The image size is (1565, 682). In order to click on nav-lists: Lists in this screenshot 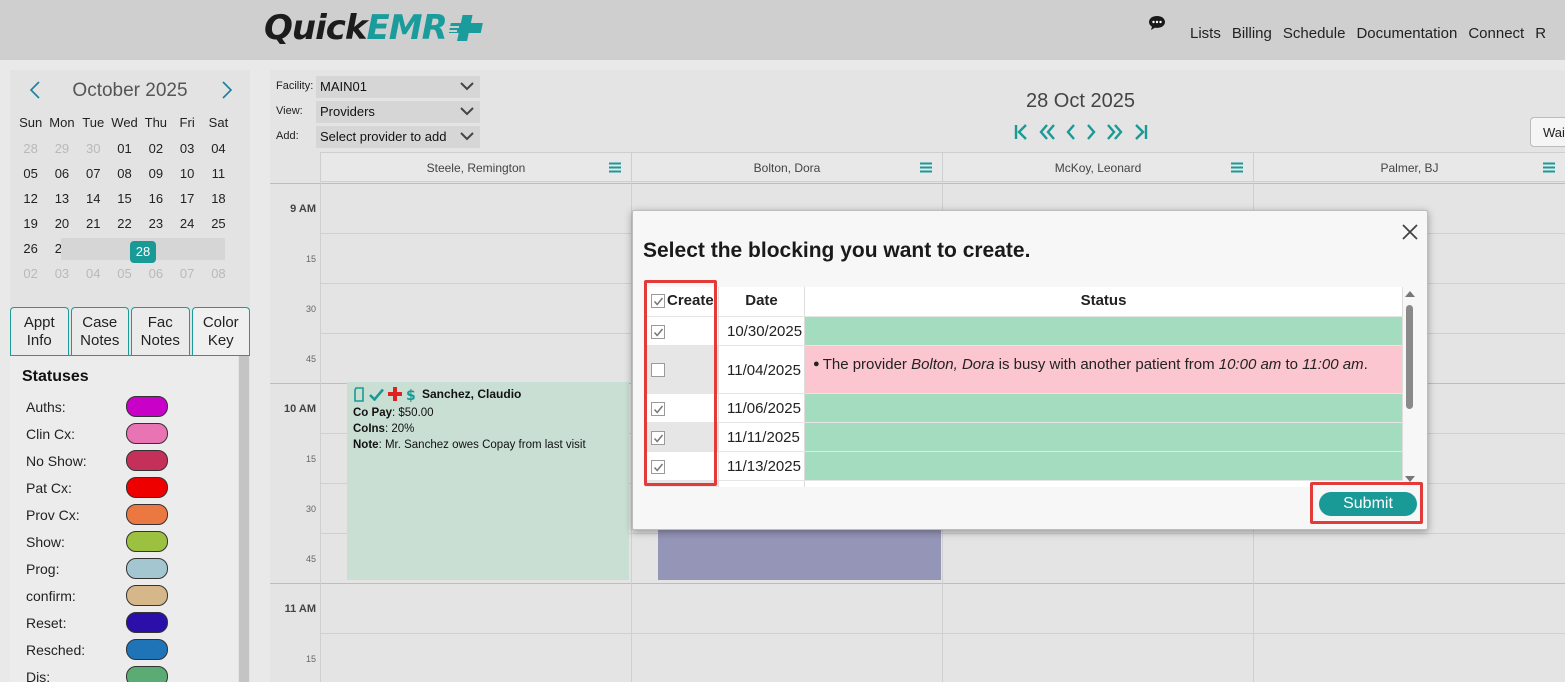, I will do `click(1205, 33)`.